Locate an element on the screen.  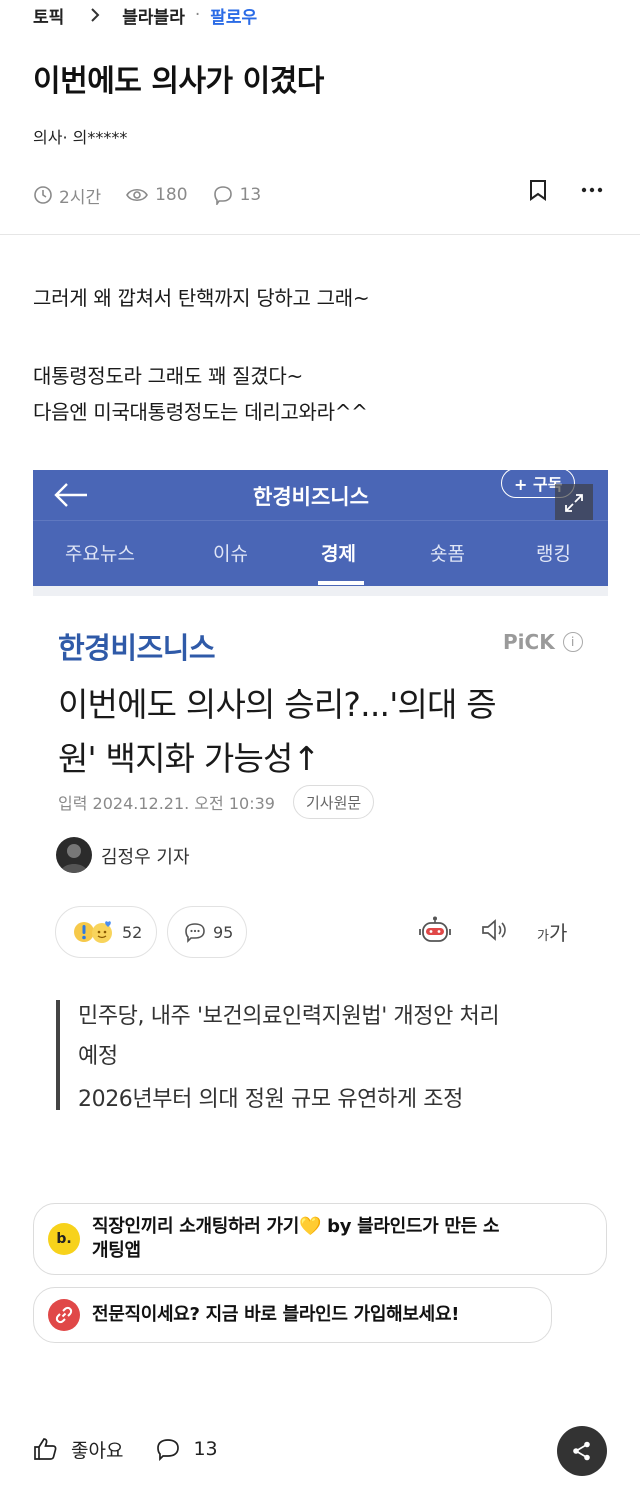
more-options-icon is located at coordinates (592, 190).